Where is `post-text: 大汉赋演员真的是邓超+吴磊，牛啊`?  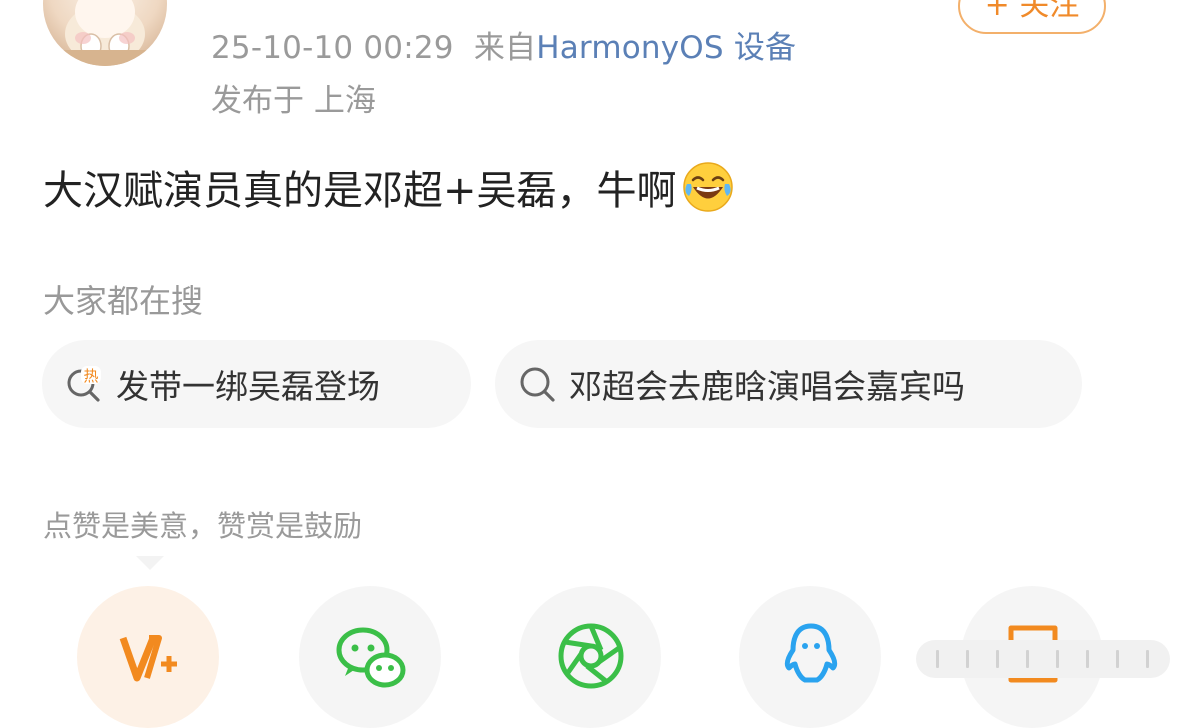 post-text: 大汉赋演员真的是邓超+吴磊，牛啊 is located at coordinates (360, 191).